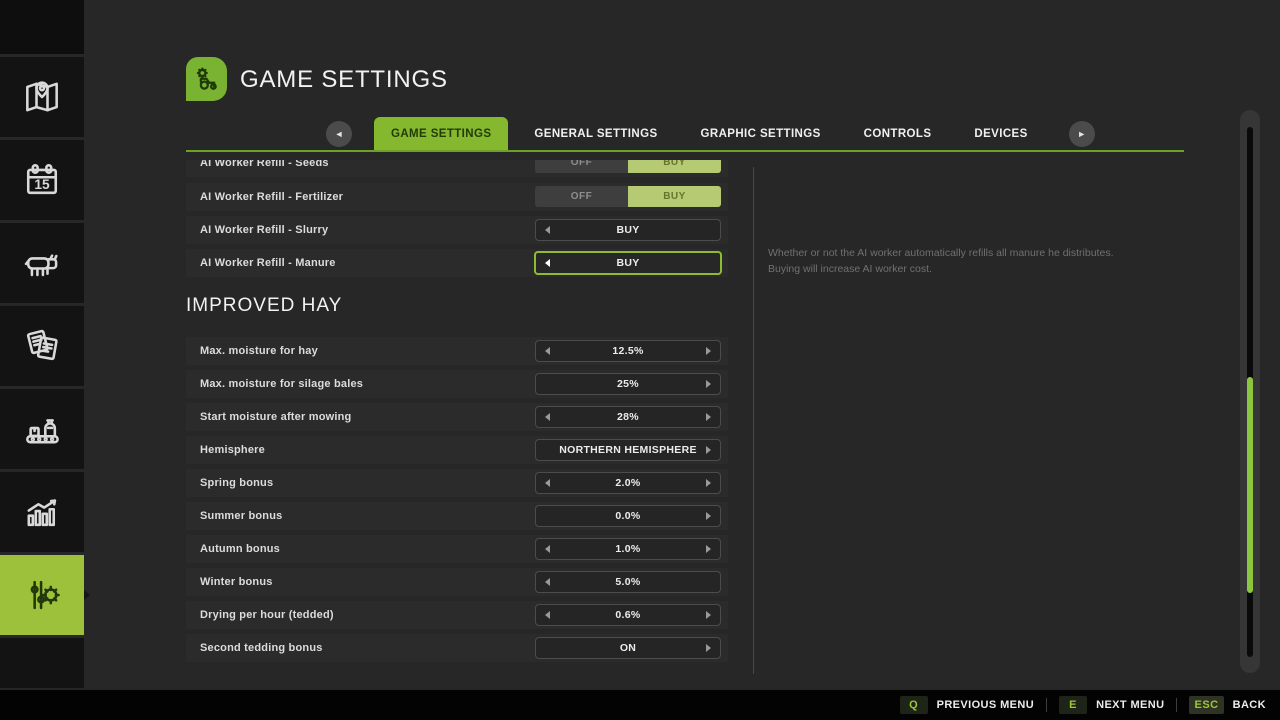 This screenshot has height=720, width=1280. I want to click on value-selector: 0.0%, so click(628, 516).